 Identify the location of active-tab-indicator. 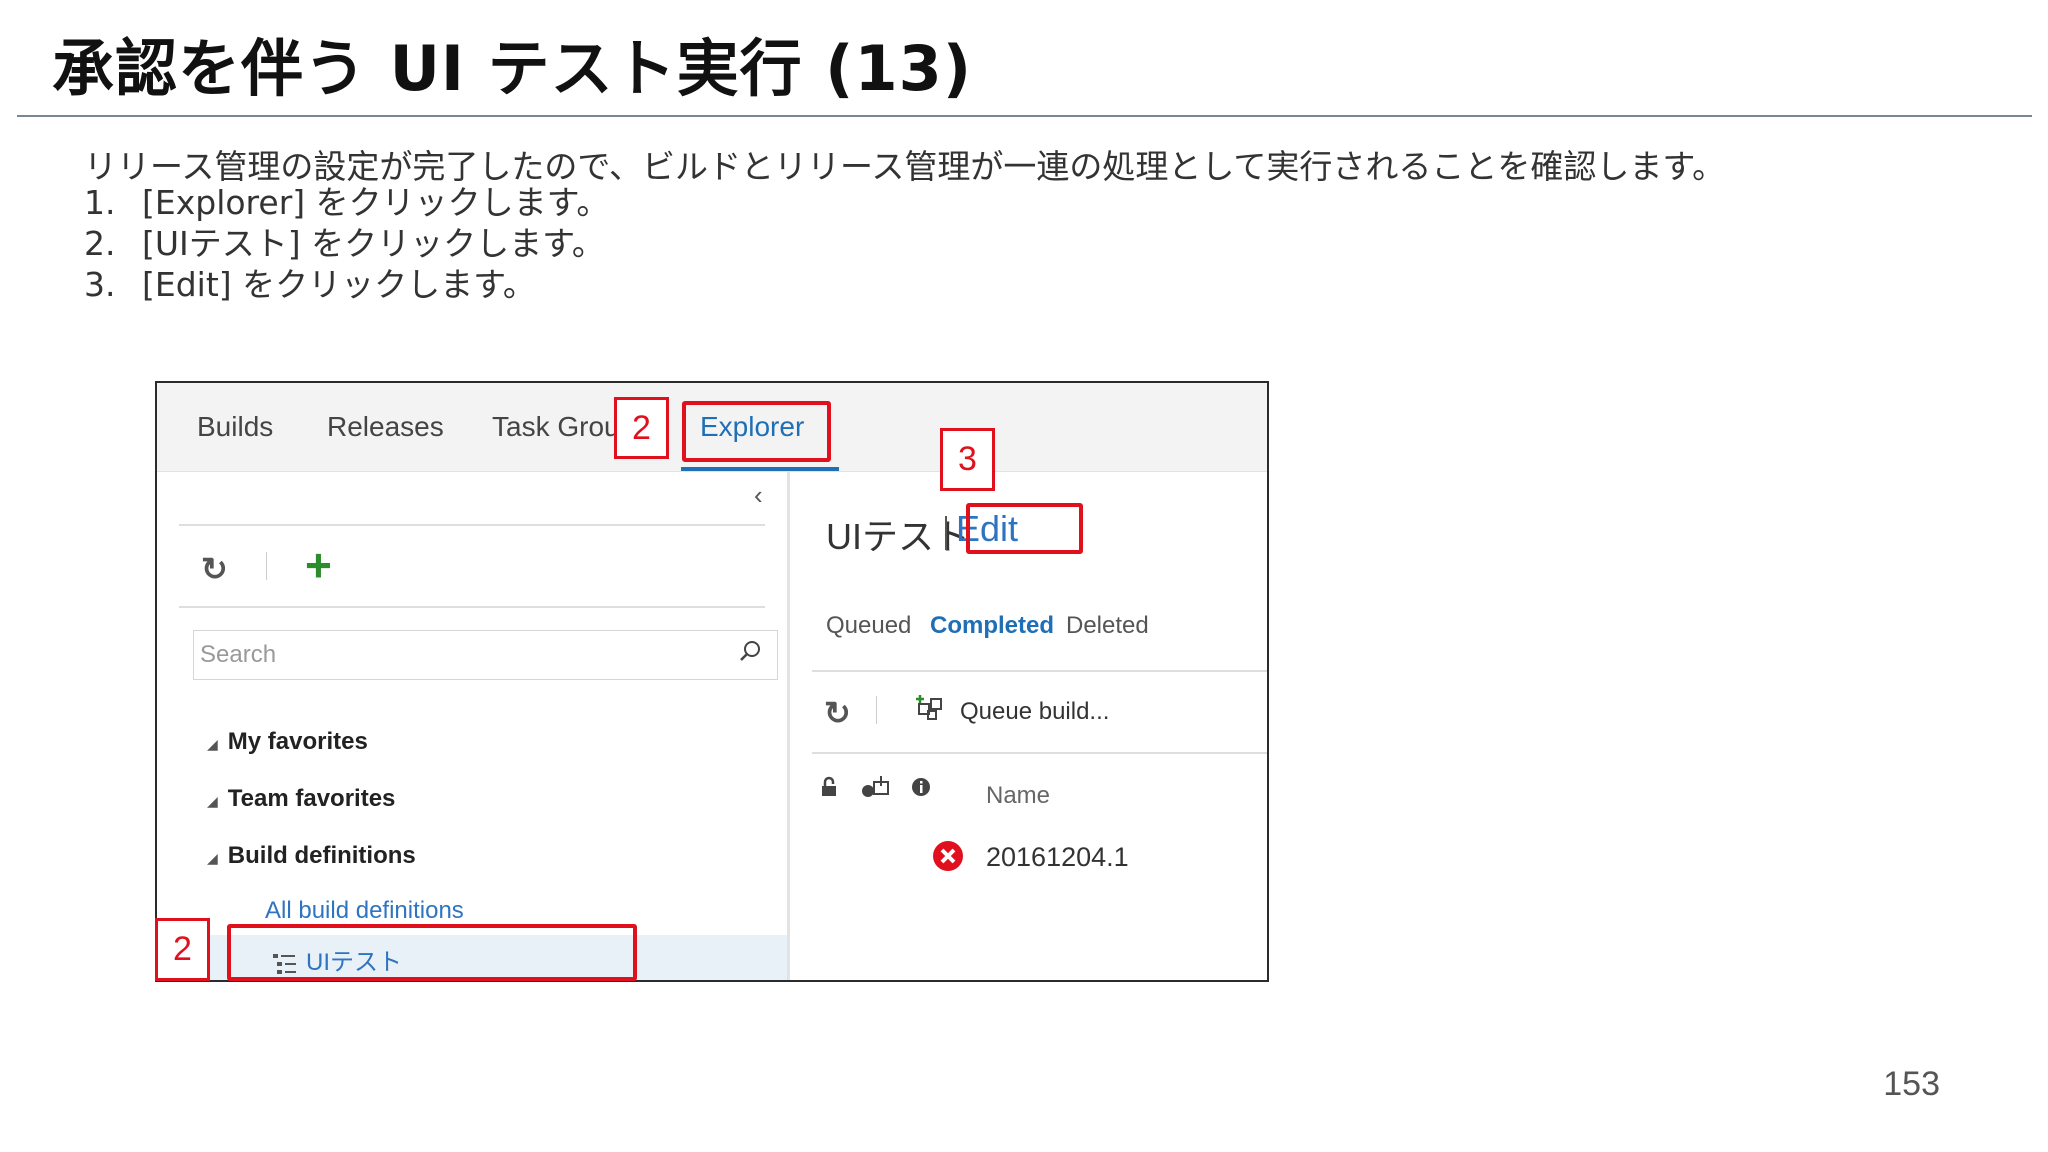
(760, 469).